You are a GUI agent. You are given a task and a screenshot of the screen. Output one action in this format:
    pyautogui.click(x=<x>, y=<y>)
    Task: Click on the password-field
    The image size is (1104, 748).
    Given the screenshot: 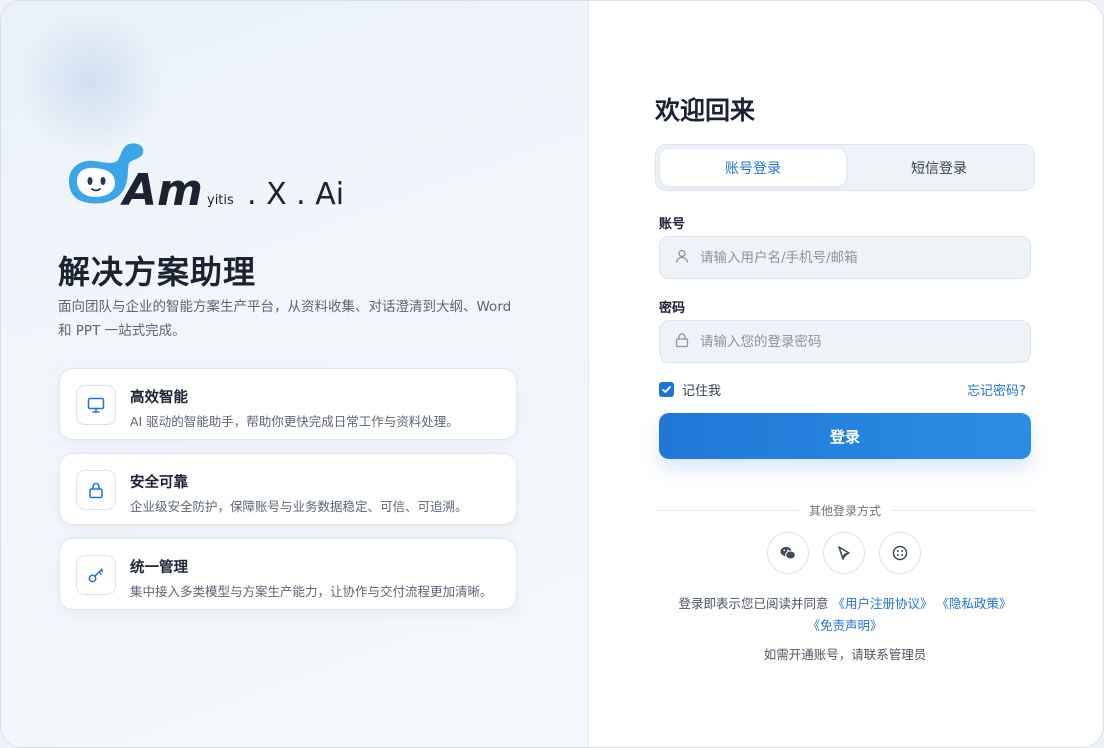 What is the action you would take?
    pyautogui.click(x=845, y=341)
    